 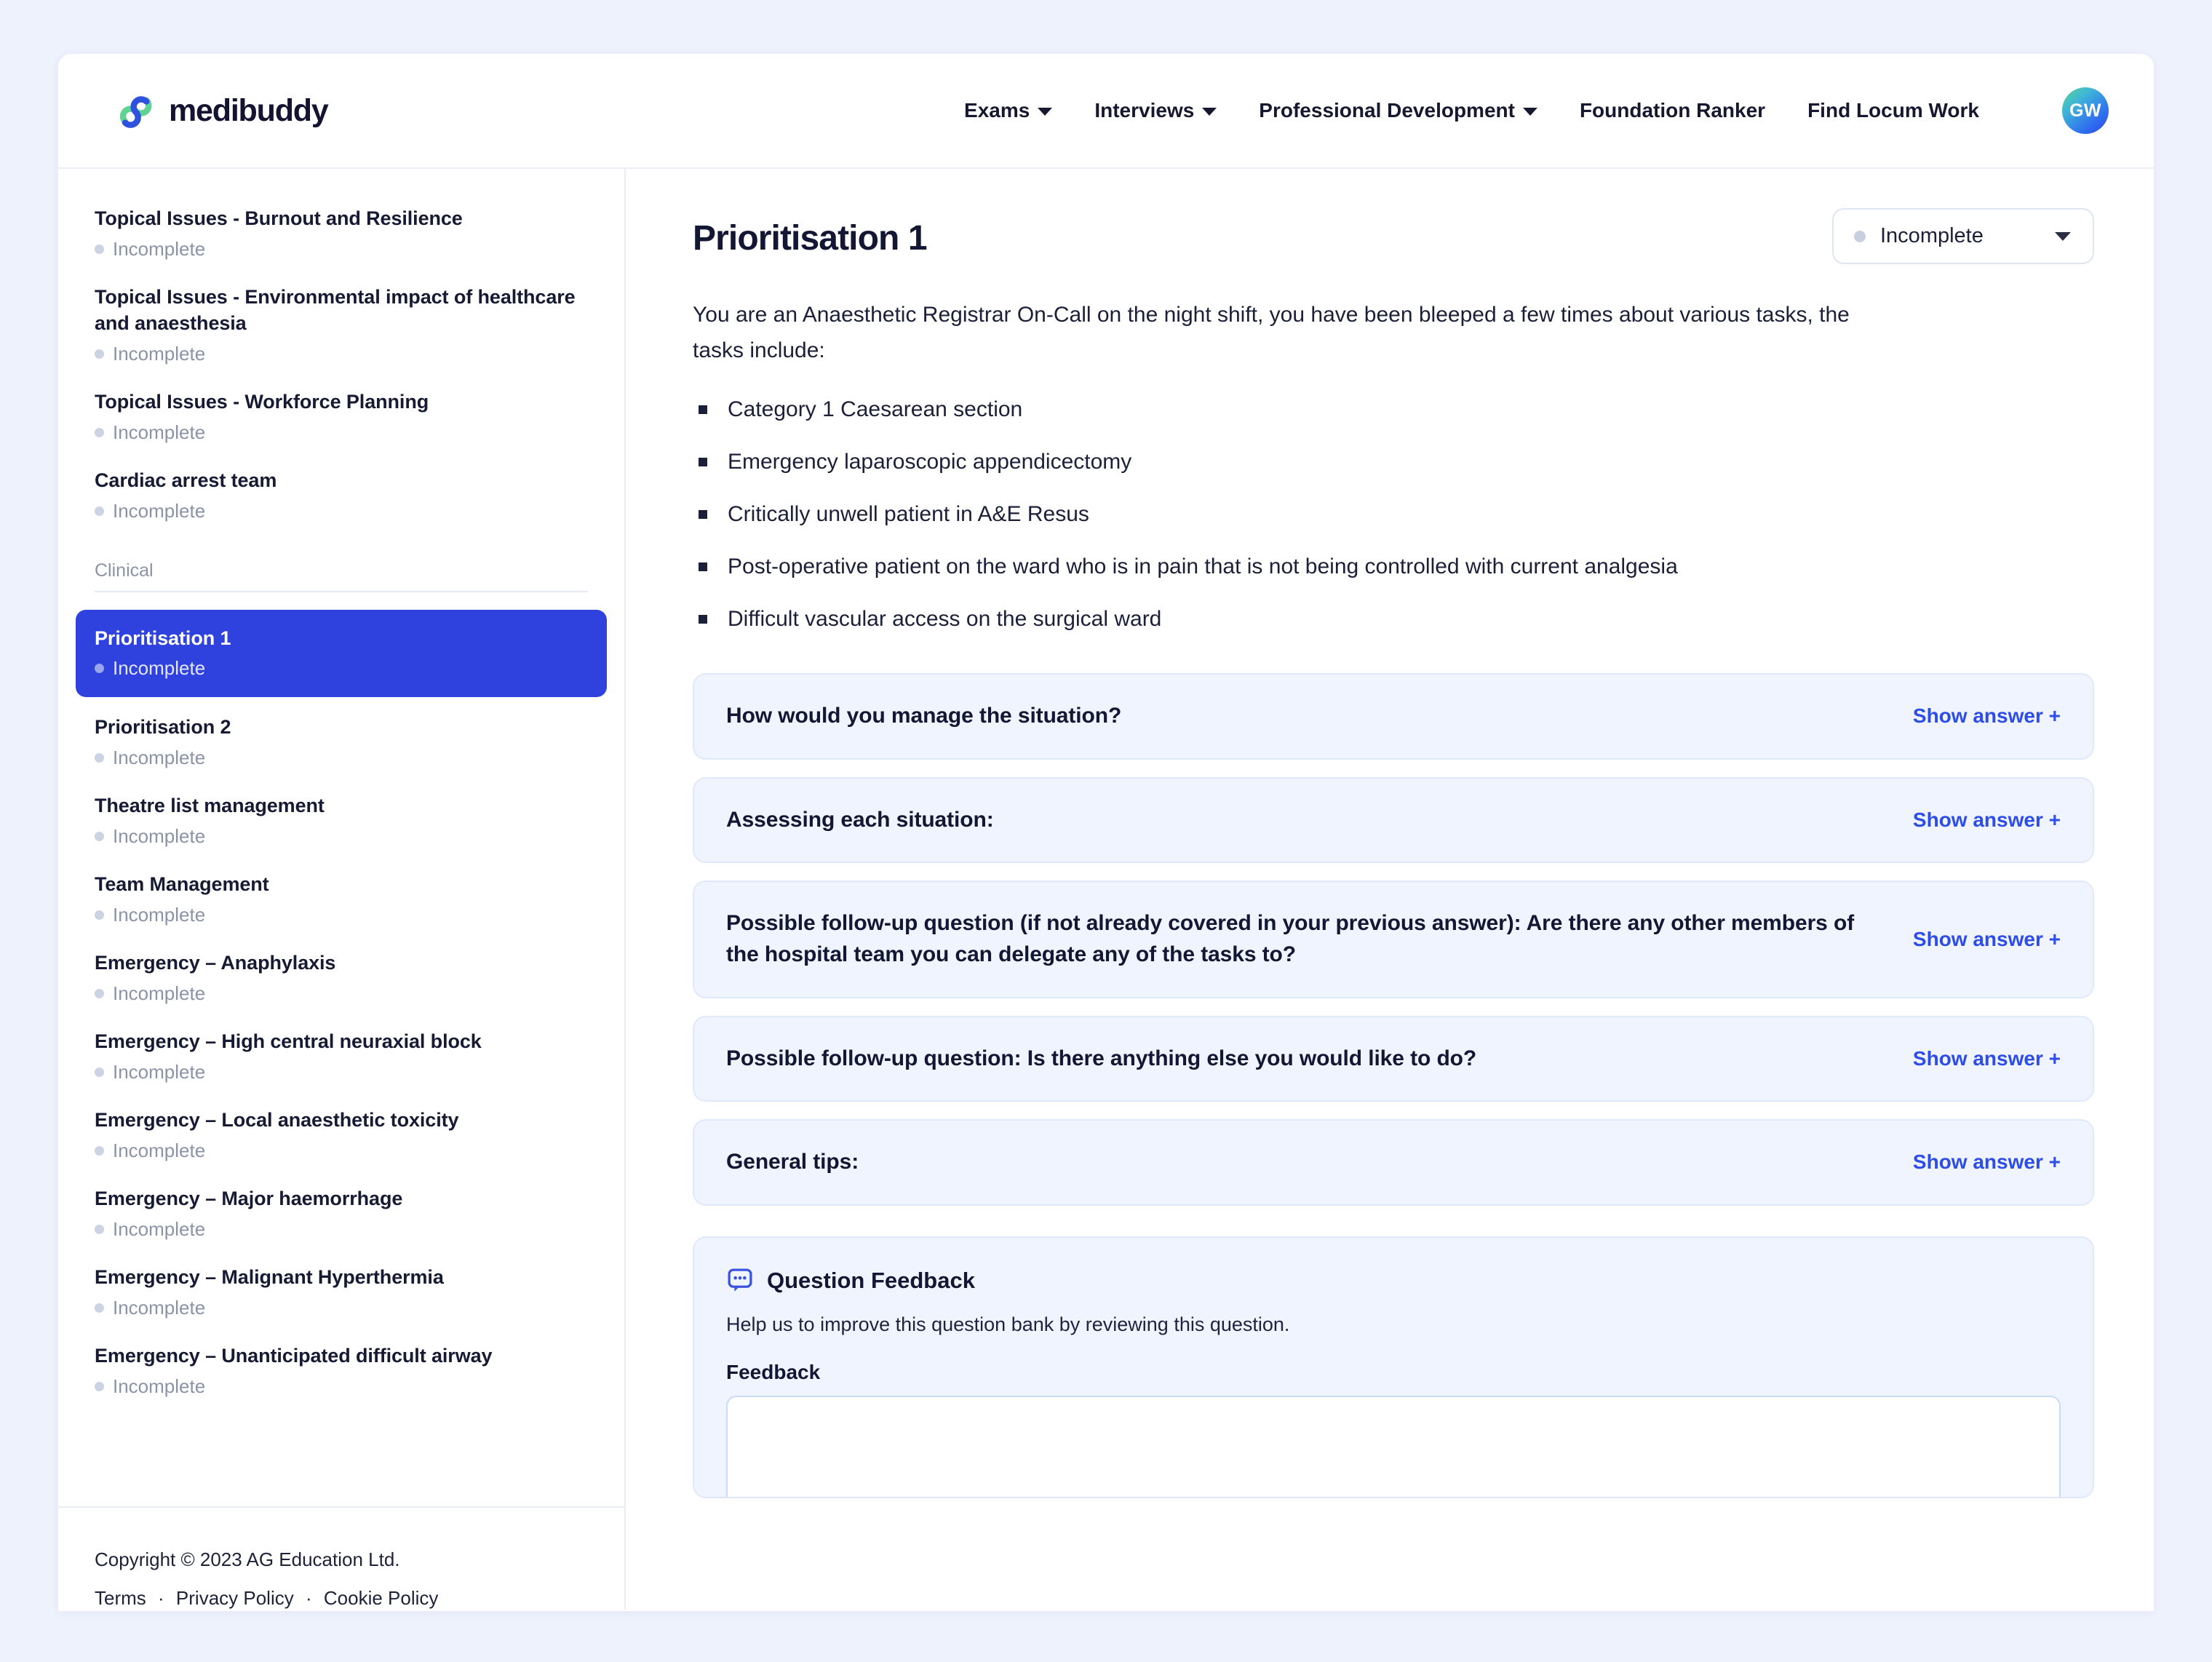 What do you see at coordinates (341, 821) in the screenshot?
I see `sidebar-item-theatre-list-management: Theatre list management Incomplete` at bounding box center [341, 821].